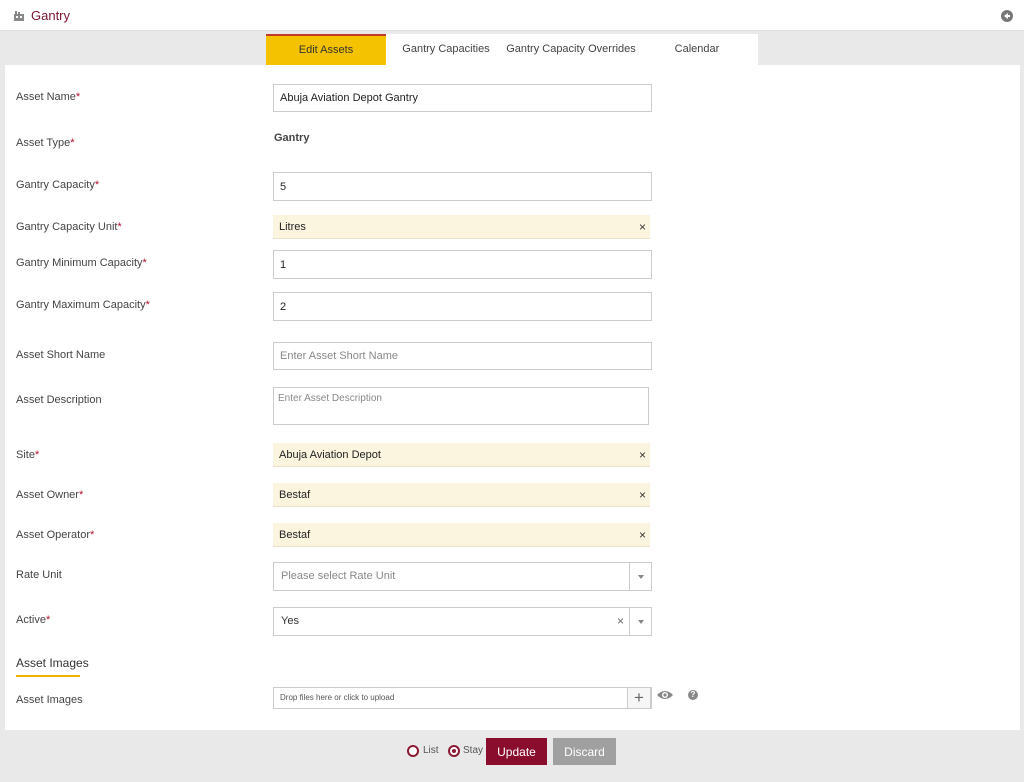 This screenshot has width=1024, height=782. I want to click on help-icon: ?, so click(693, 695).